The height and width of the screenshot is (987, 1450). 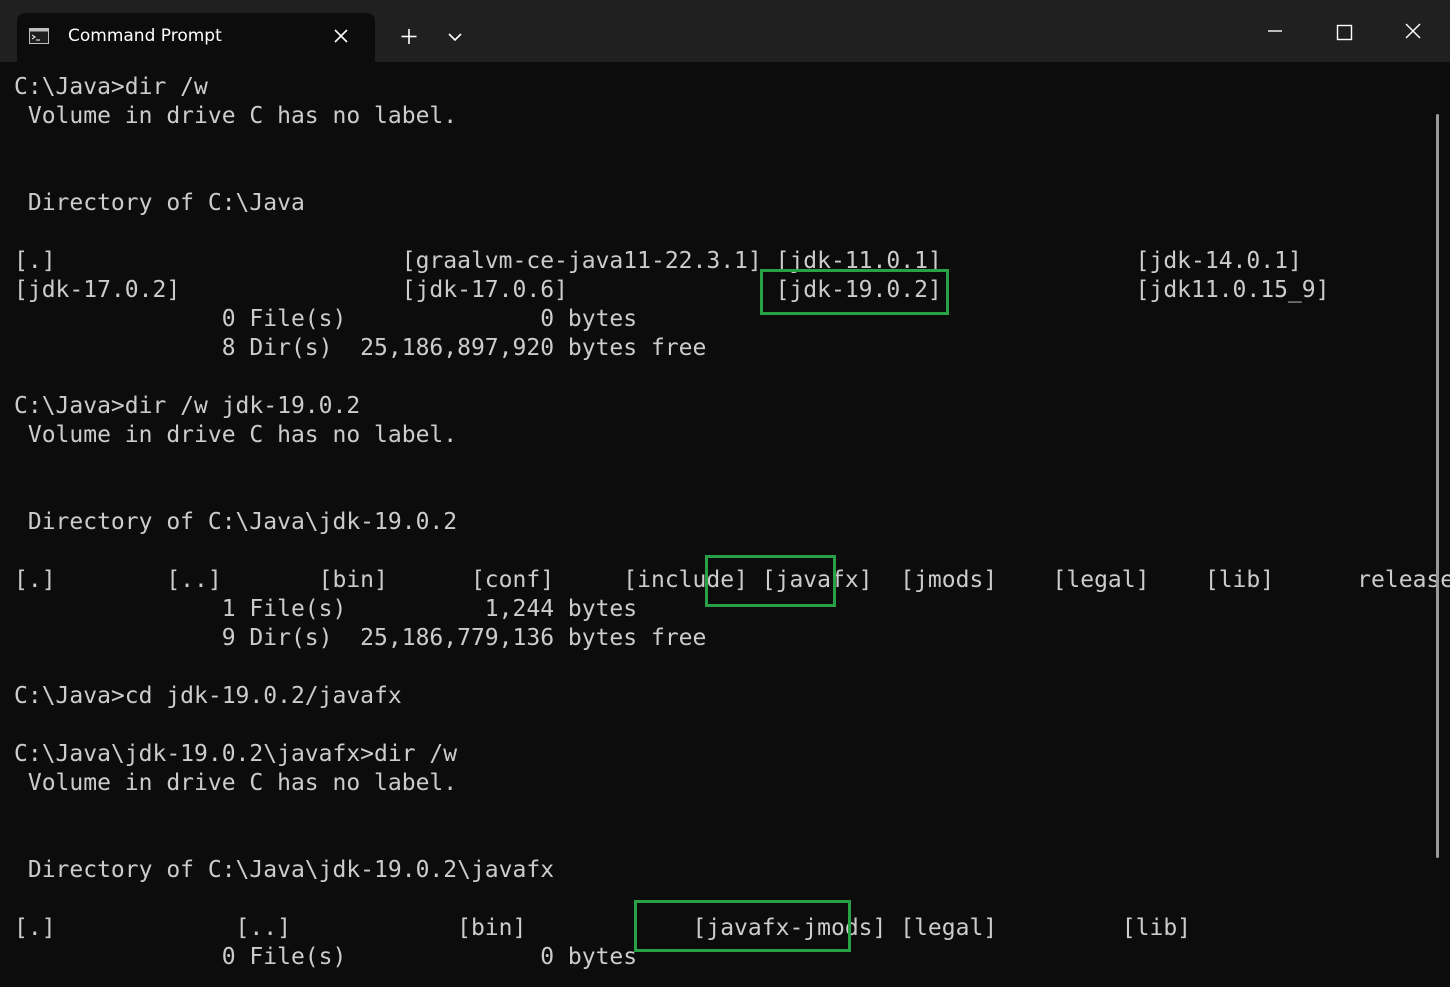 I want to click on terminal-line: C:\Java>dir /w jdk-19.0.2, so click(x=187, y=406).